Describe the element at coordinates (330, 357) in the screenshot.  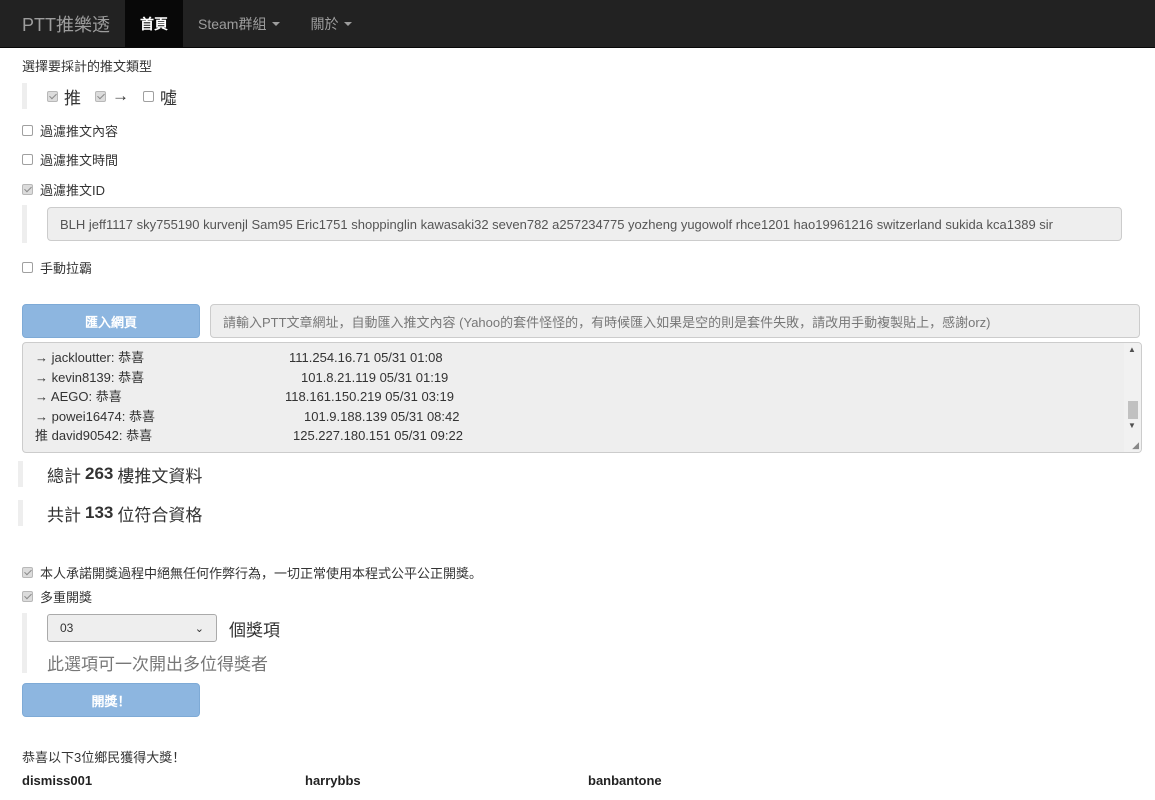
I see `comment-ip: 111.254.16.71` at that location.